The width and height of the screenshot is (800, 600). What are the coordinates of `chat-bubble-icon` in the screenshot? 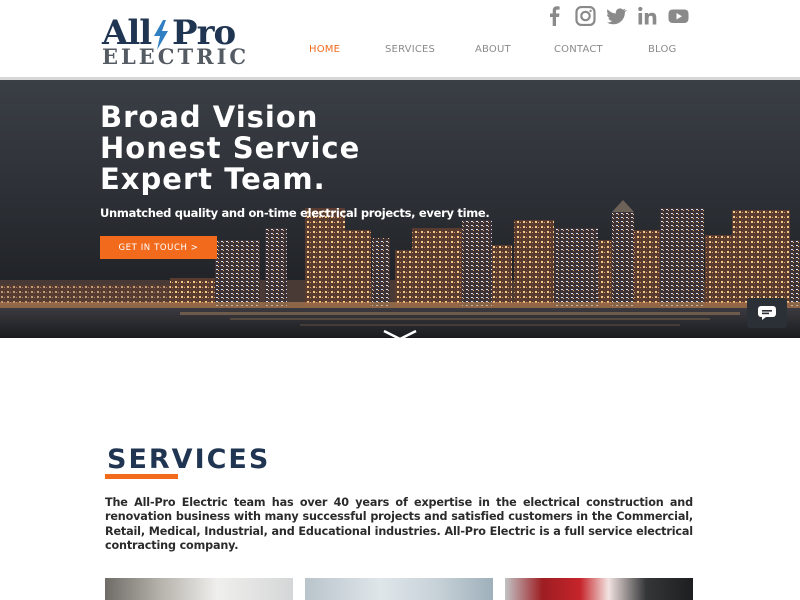 It's located at (767, 313).